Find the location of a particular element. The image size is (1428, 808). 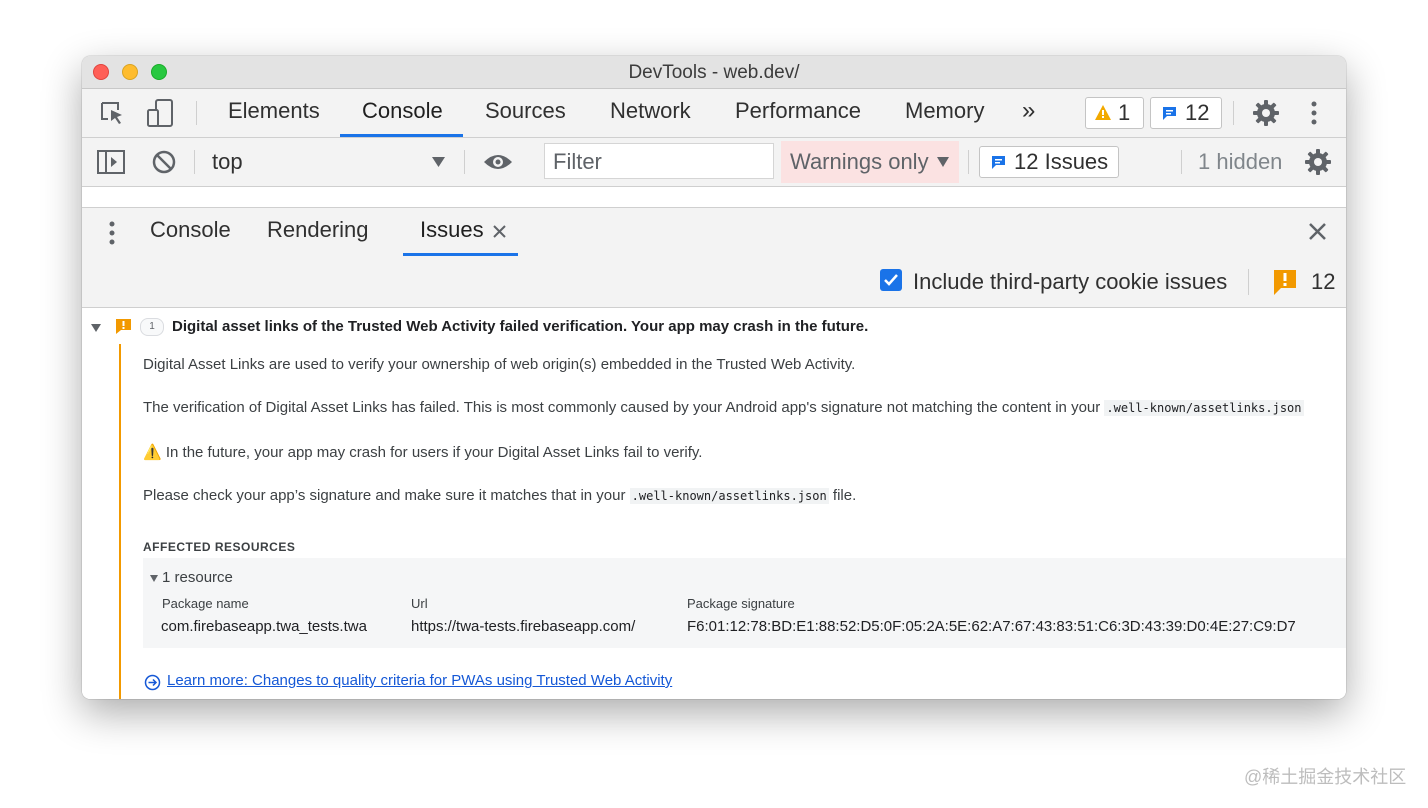

include-third-party-checkbox is located at coordinates (891, 280).